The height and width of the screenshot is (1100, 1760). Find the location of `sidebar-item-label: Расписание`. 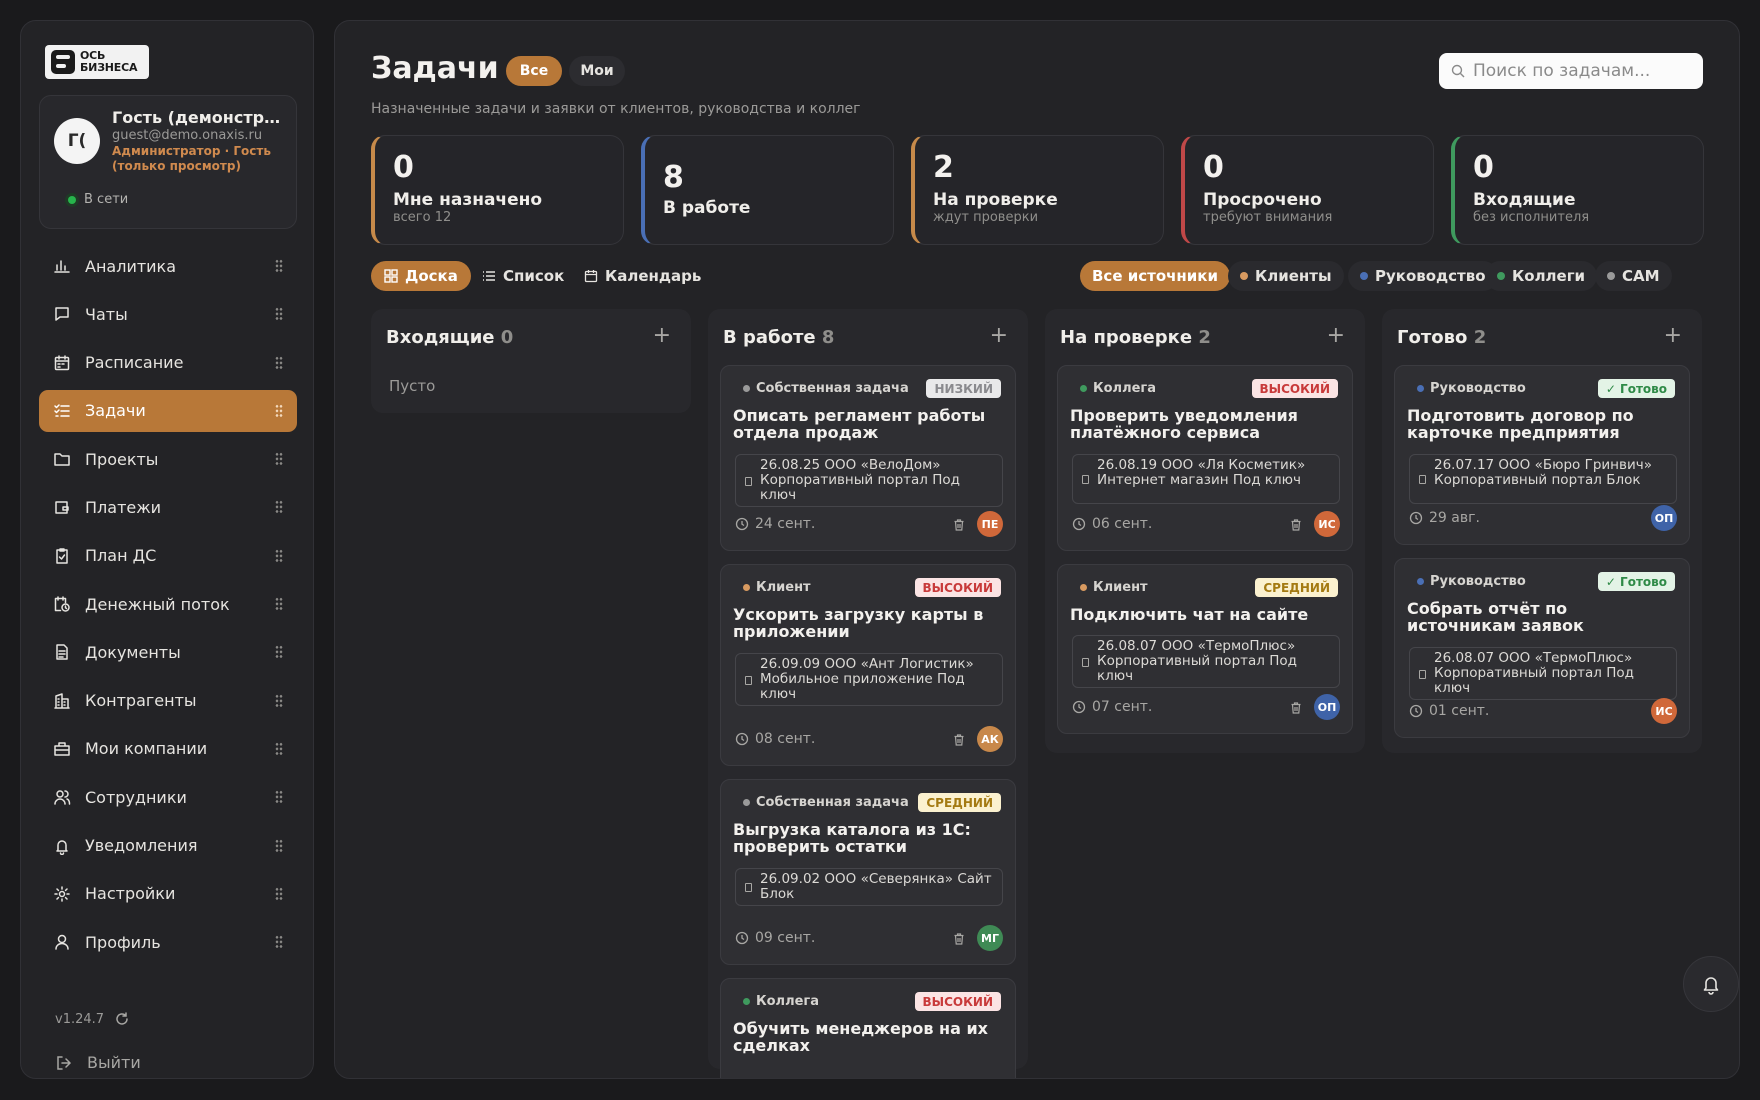

sidebar-item-label: Расписание is located at coordinates (134, 363).